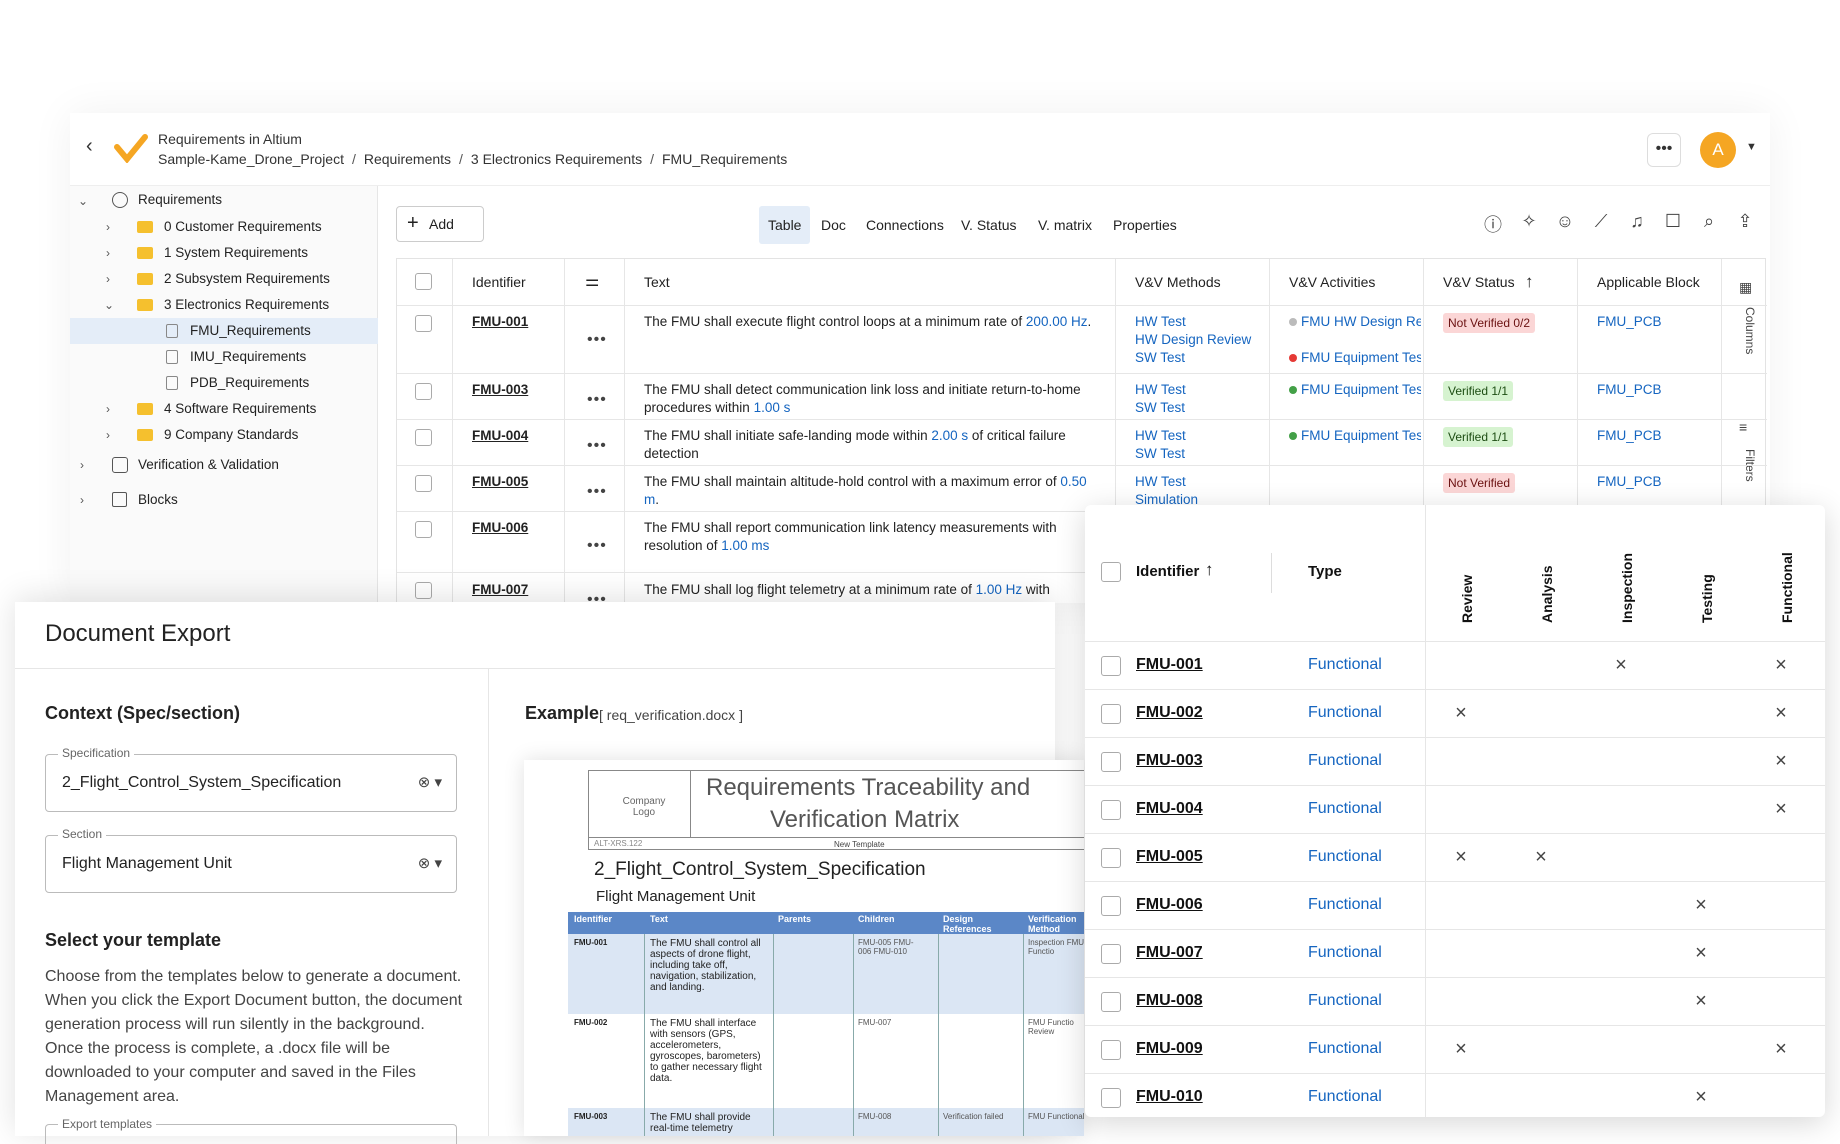  What do you see at coordinates (1629, 482) in the screenshot?
I see `block-link: FMU_PCB` at bounding box center [1629, 482].